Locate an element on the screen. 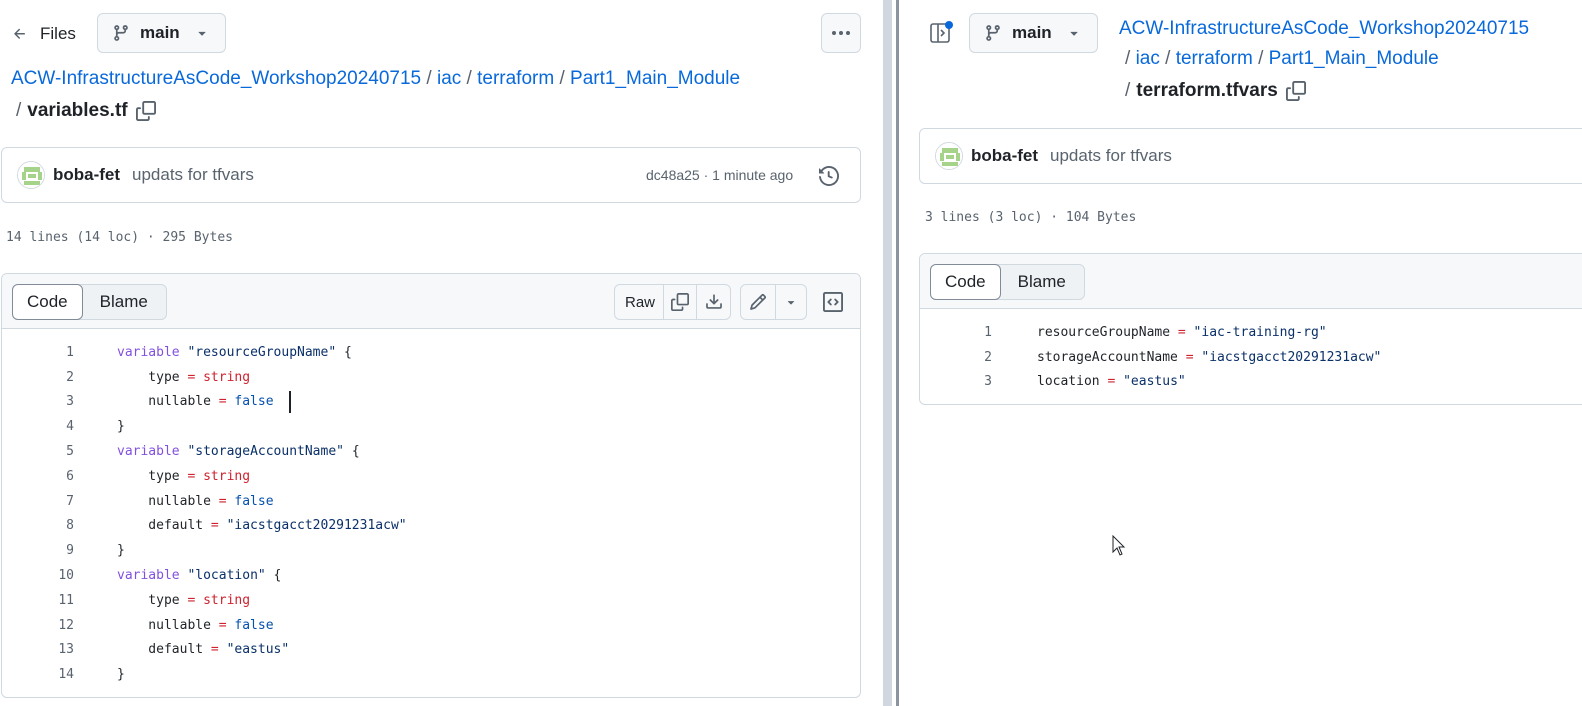 The image size is (1582, 706). pencil-icon is located at coordinates (758, 302).